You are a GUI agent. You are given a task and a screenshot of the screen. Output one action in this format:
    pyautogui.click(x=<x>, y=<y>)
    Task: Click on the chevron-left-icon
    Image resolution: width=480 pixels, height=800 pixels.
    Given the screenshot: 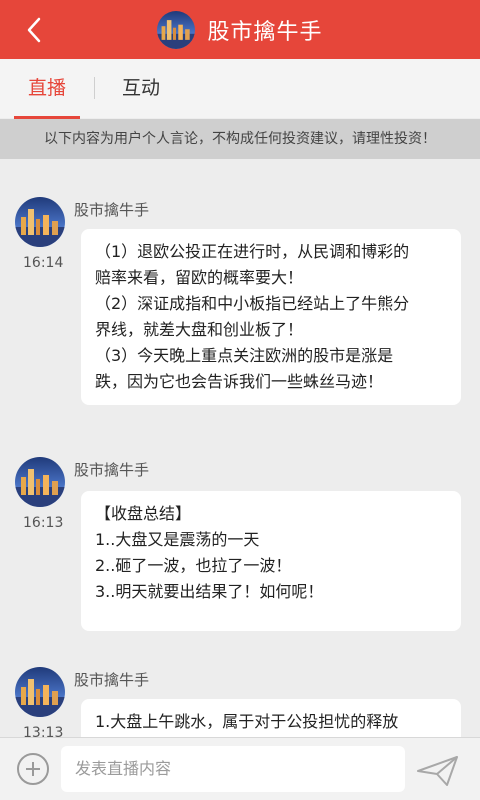 What is the action you would take?
    pyautogui.click(x=34, y=30)
    